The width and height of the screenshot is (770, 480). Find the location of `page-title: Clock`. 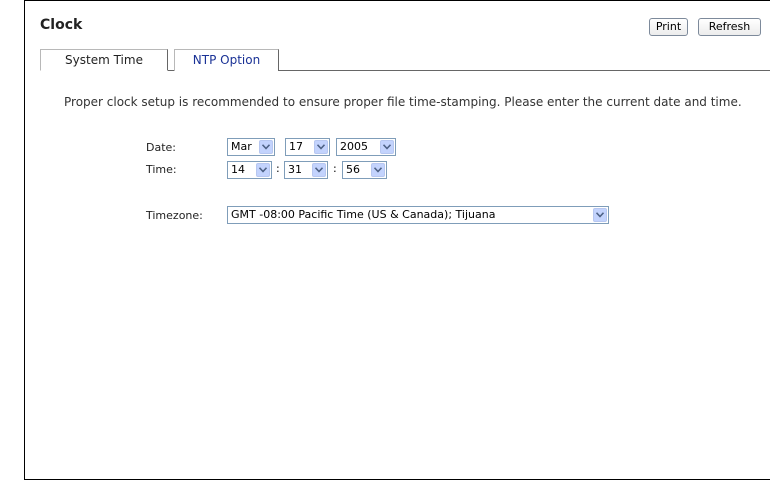

page-title: Clock is located at coordinates (61, 25).